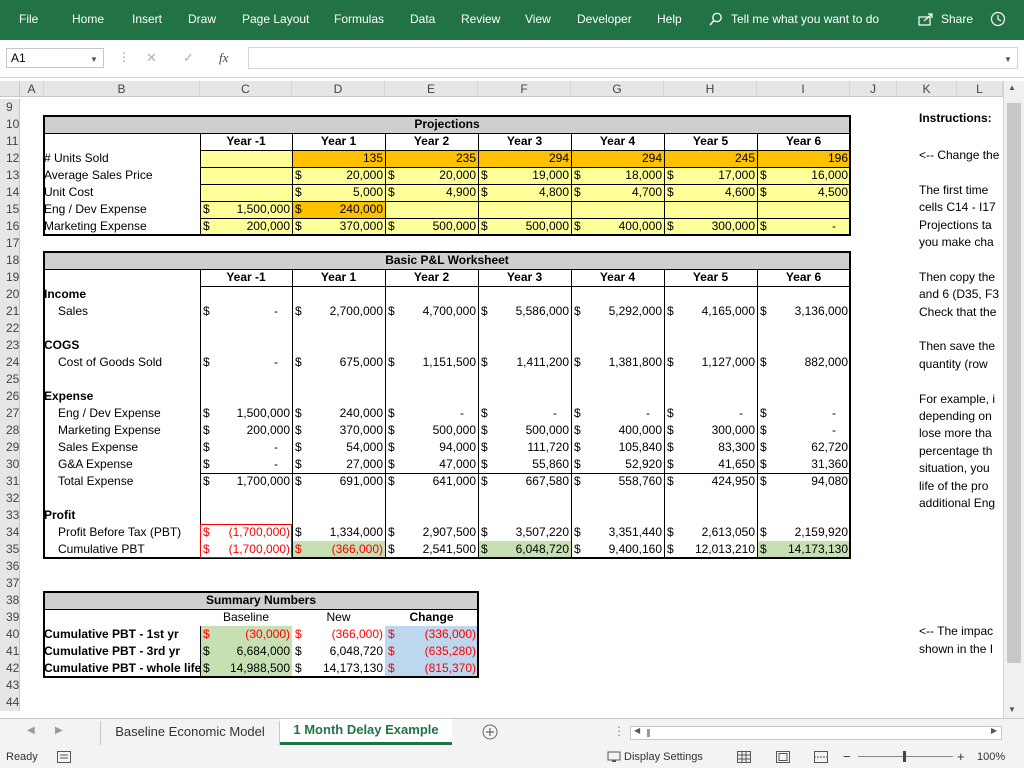 Image resolution: width=1024 pixels, height=768 pixels. Describe the element at coordinates (64, 757) in the screenshot. I see `macro-record-icon` at that location.